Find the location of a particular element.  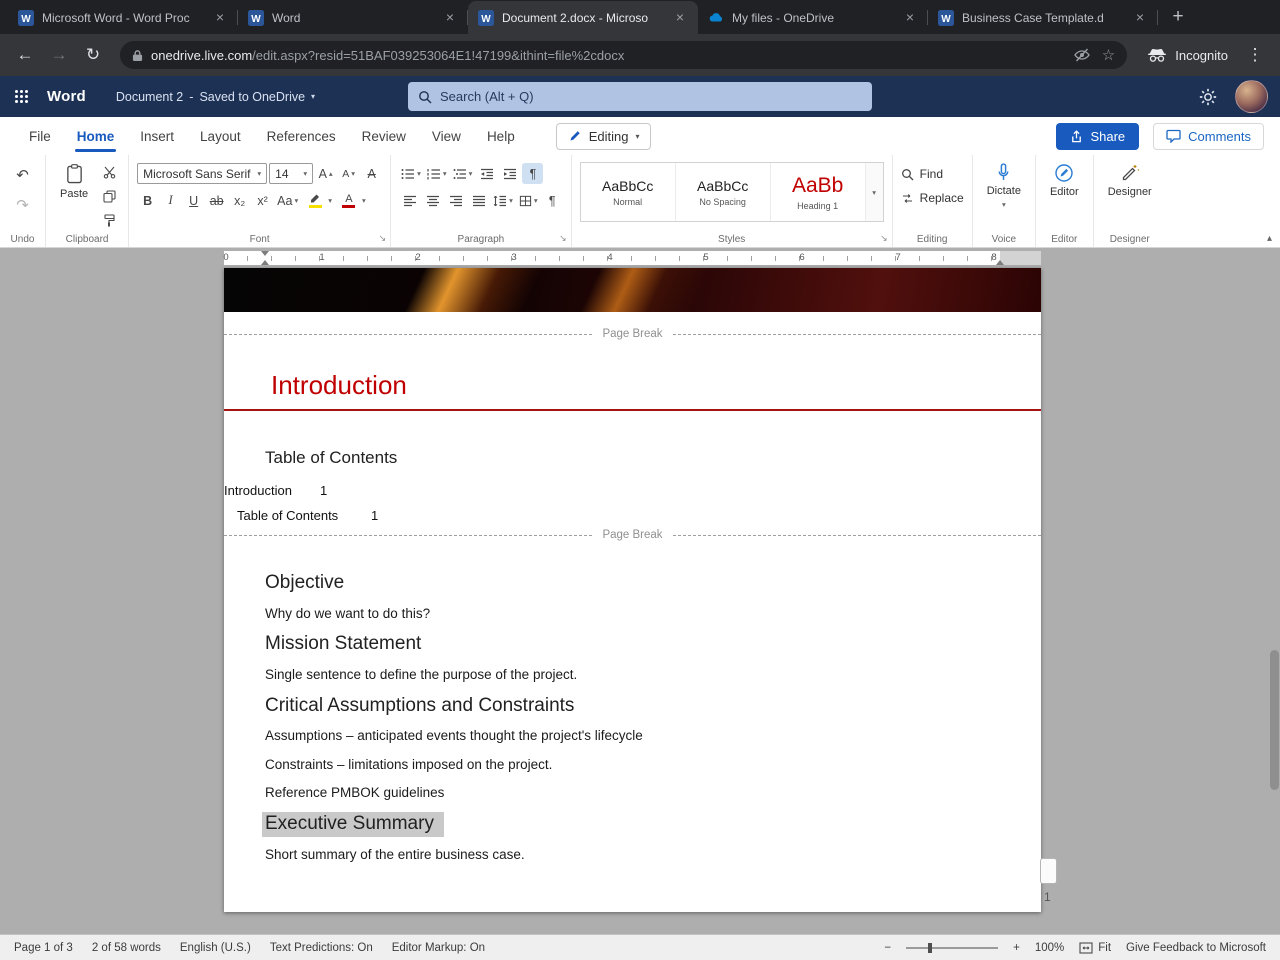

style-heading-1: AaBb Heading 1 is located at coordinates (818, 192).